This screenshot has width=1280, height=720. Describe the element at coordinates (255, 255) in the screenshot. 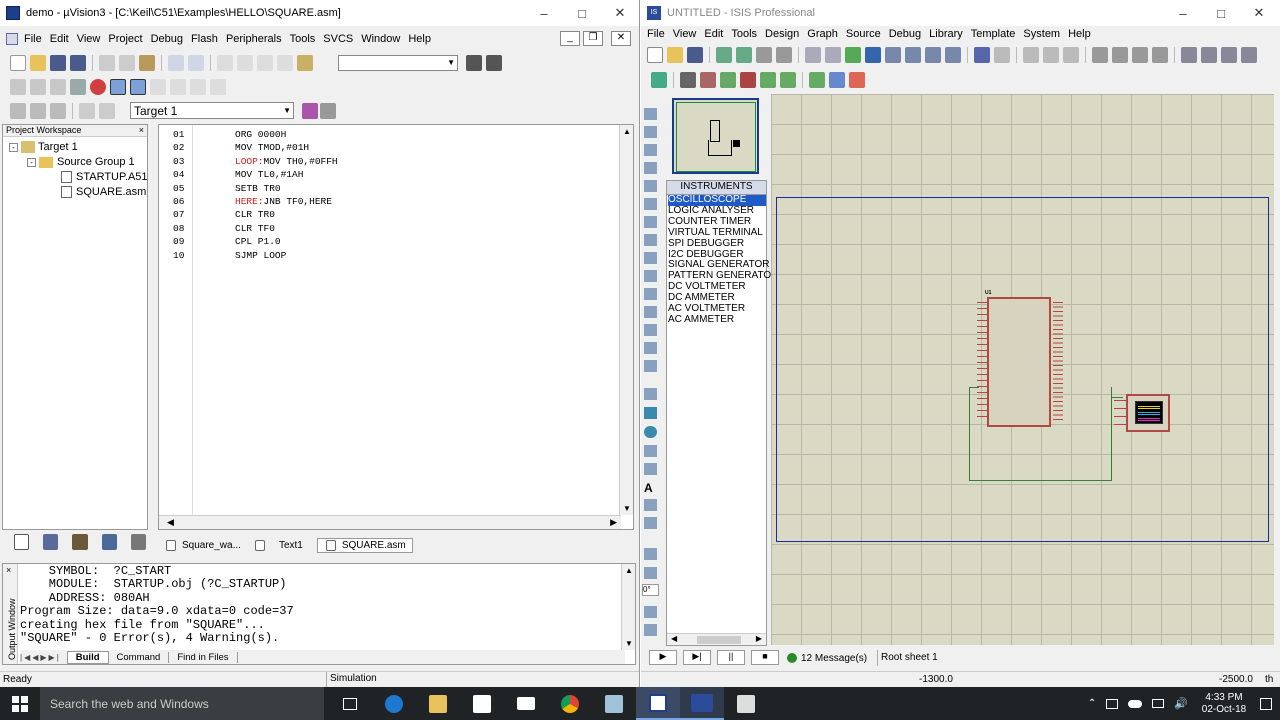

I see `code-line: 10 SJMP LOOP` at that location.